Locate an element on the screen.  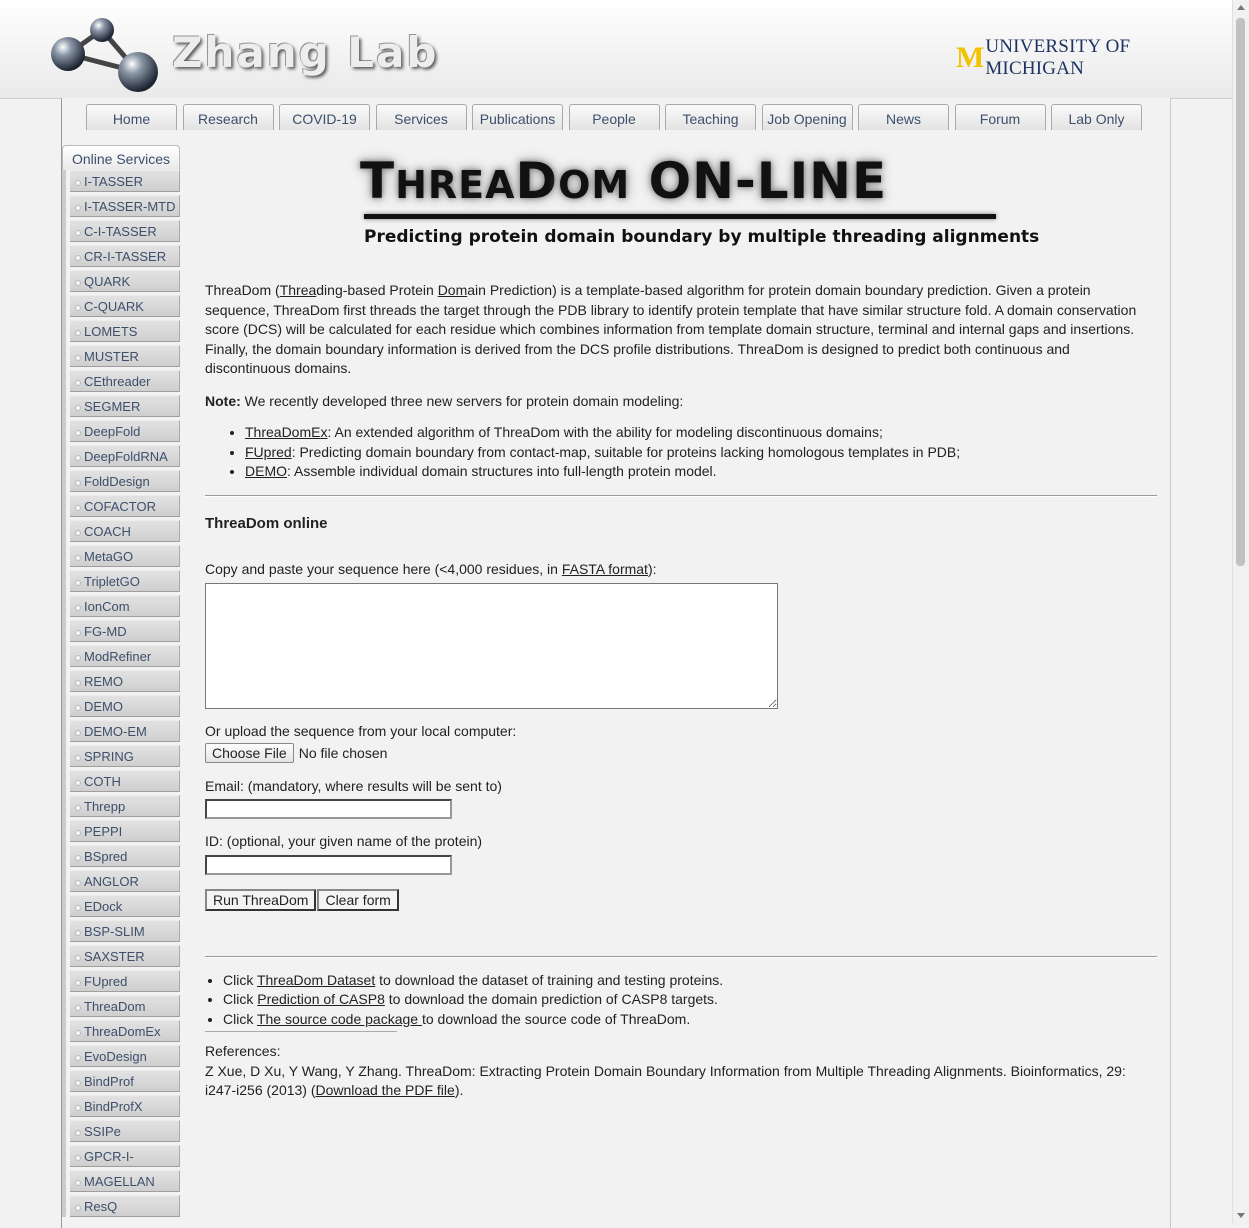
sidebar-item-saxster: SAXSTER is located at coordinates (125, 956).